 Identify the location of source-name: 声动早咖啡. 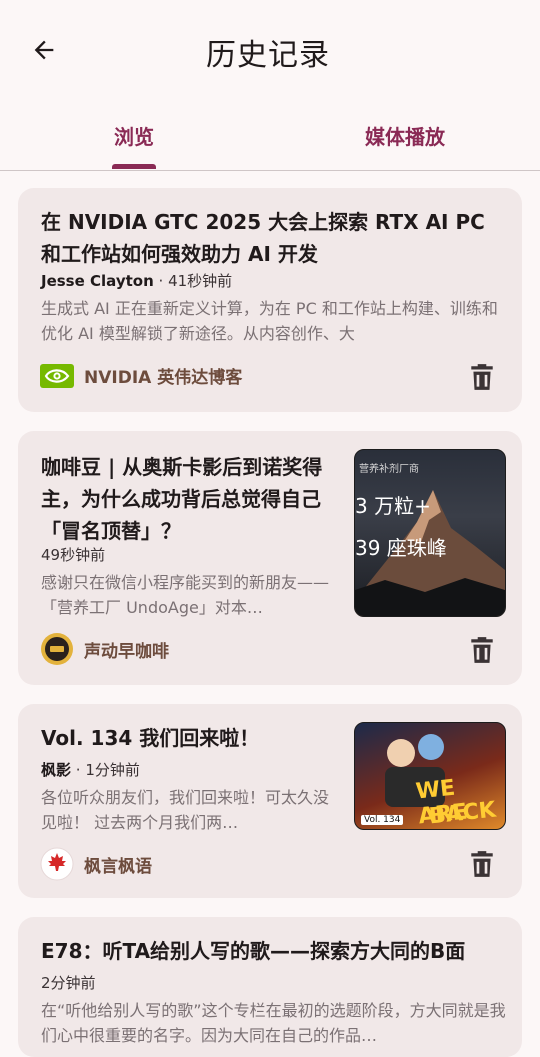
(126, 651).